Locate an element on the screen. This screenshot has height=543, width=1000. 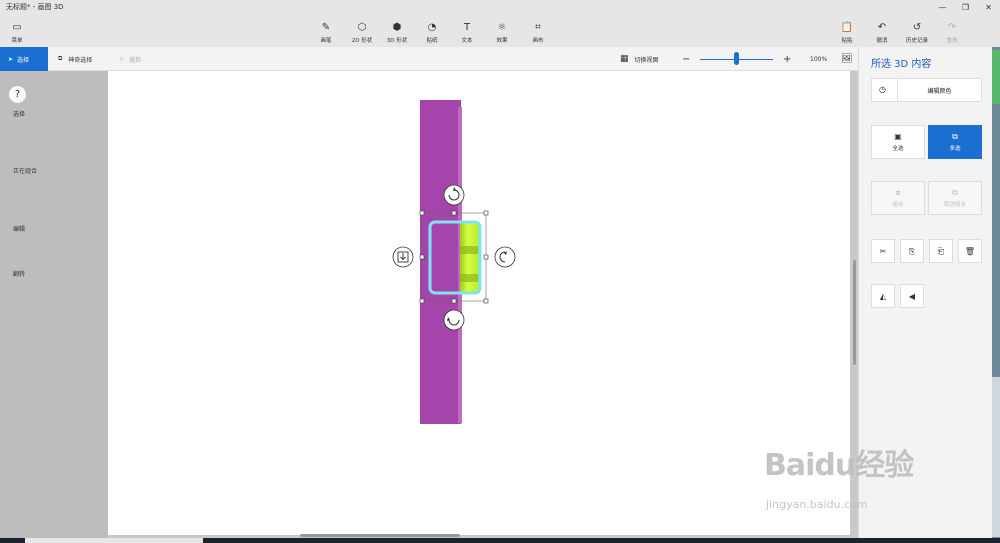
text-icon: T is located at coordinates (467, 27).